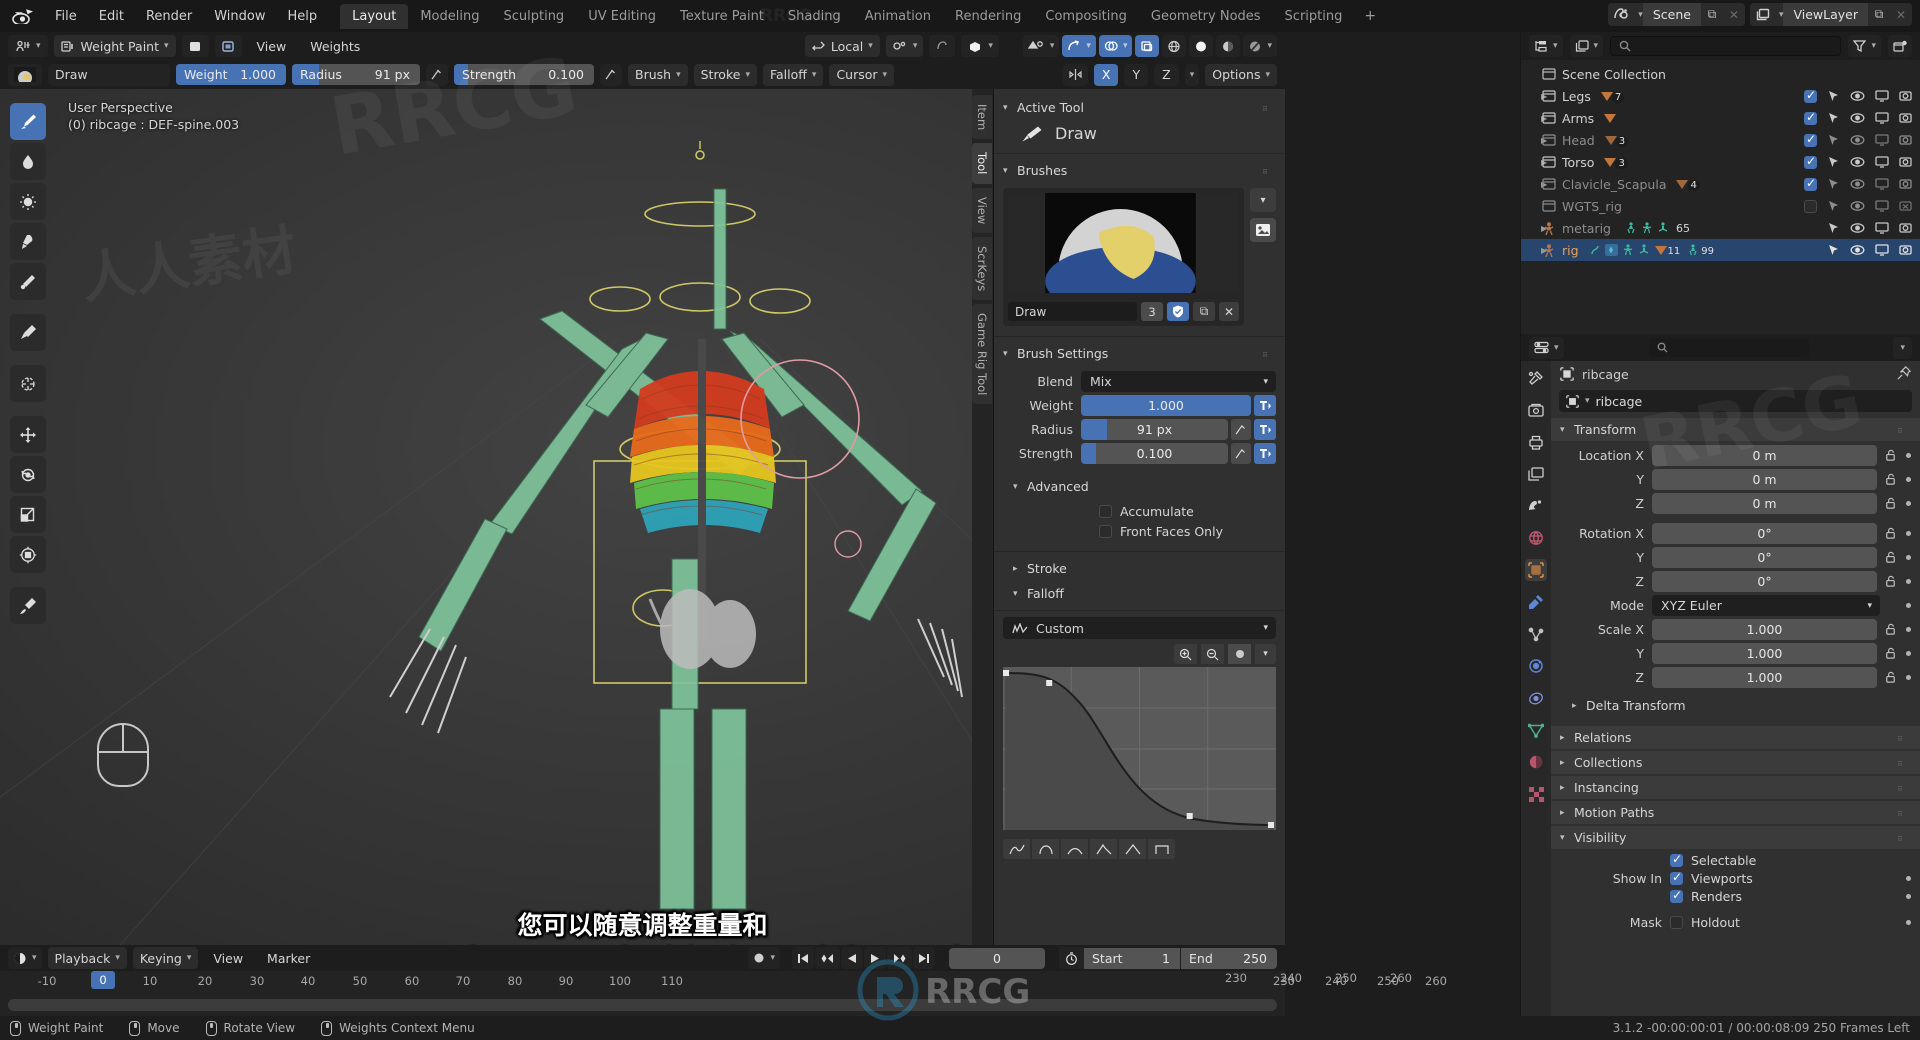 Image resolution: width=1920 pixels, height=1040 pixels. I want to click on workspace-tab-scripting: Scripting, so click(1314, 16).